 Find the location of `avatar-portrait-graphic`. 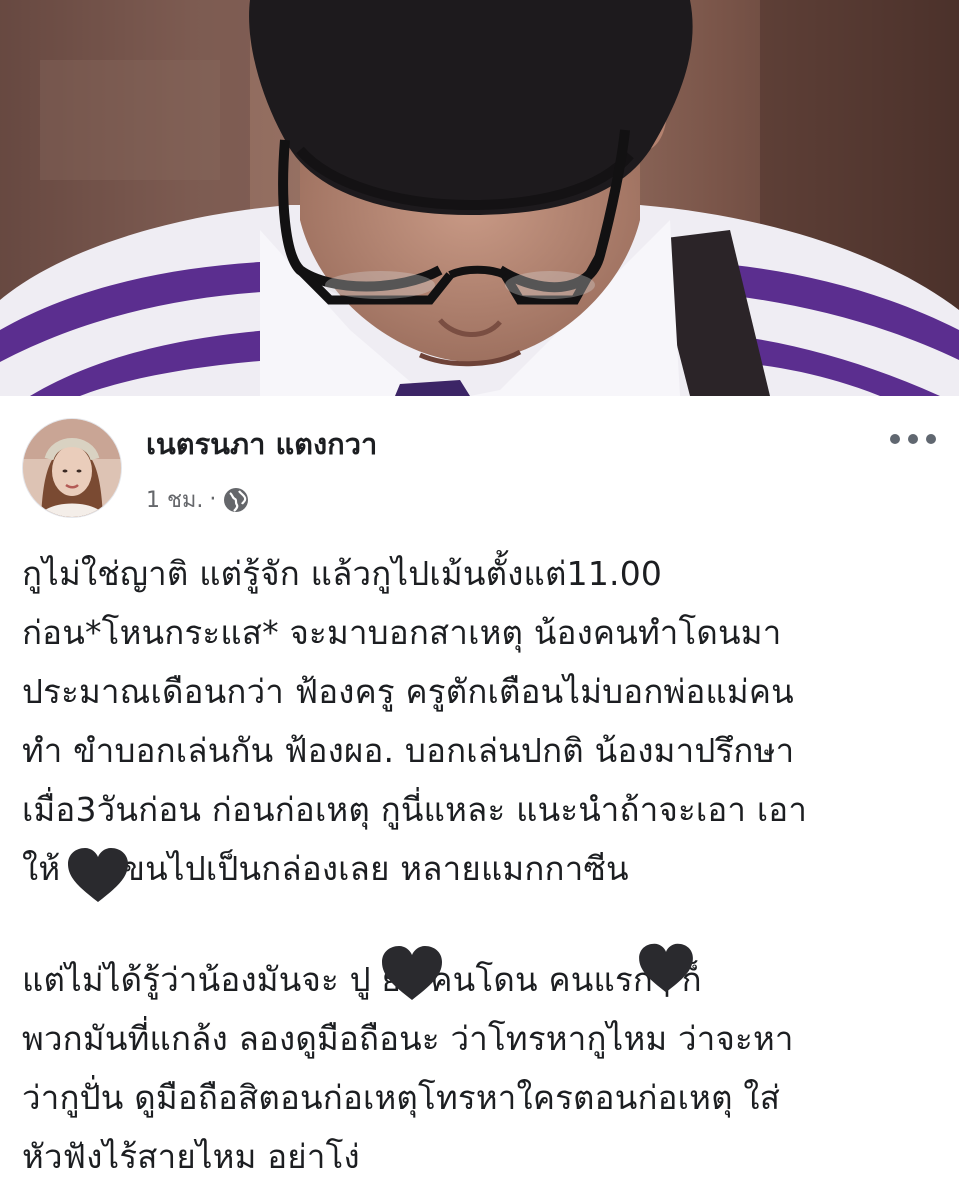

avatar-portrait-graphic is located at coordinates (72, 468).